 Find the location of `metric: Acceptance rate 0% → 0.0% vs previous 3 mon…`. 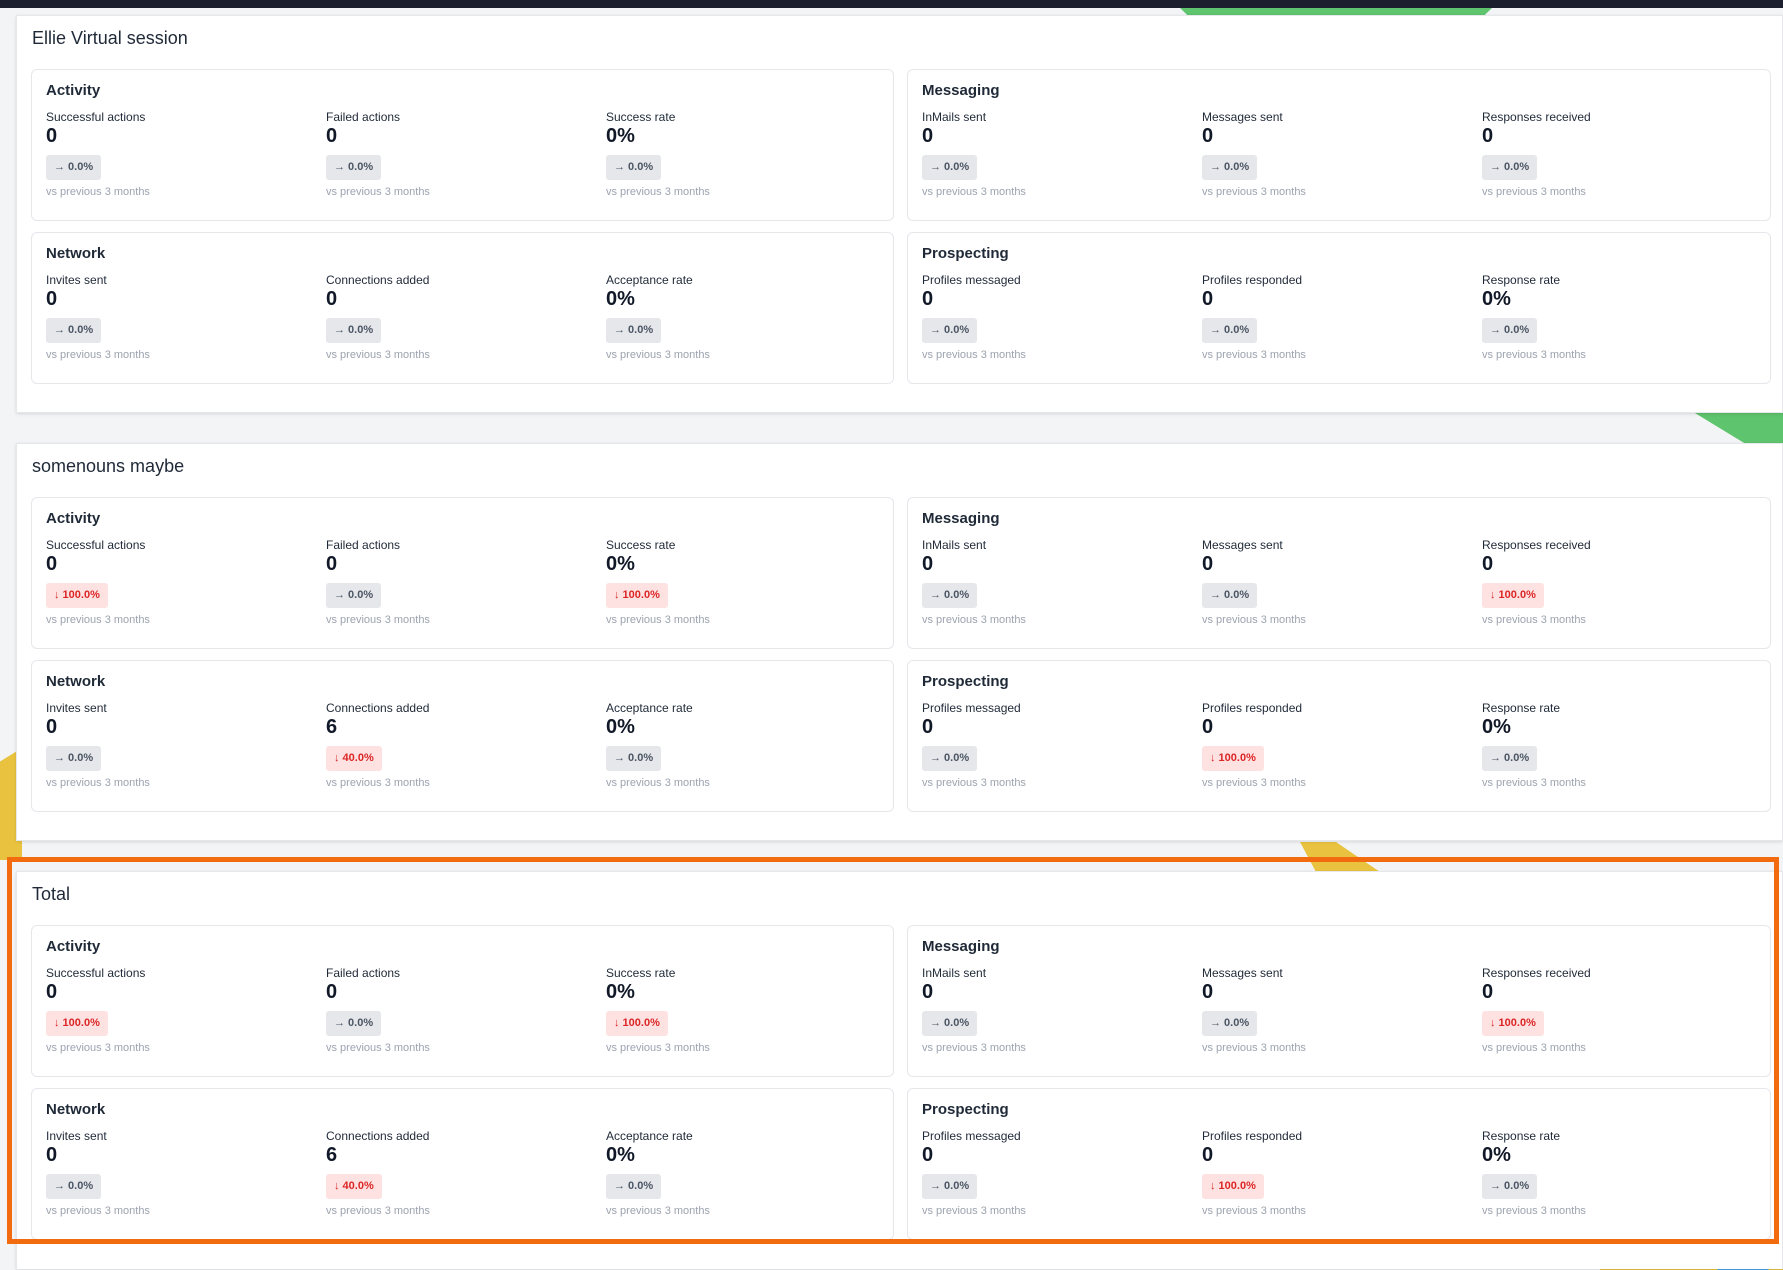

metric: Acceptance rate 0% → 0.0% vs previous 3 mon… is located at coordinates (741, 1181).